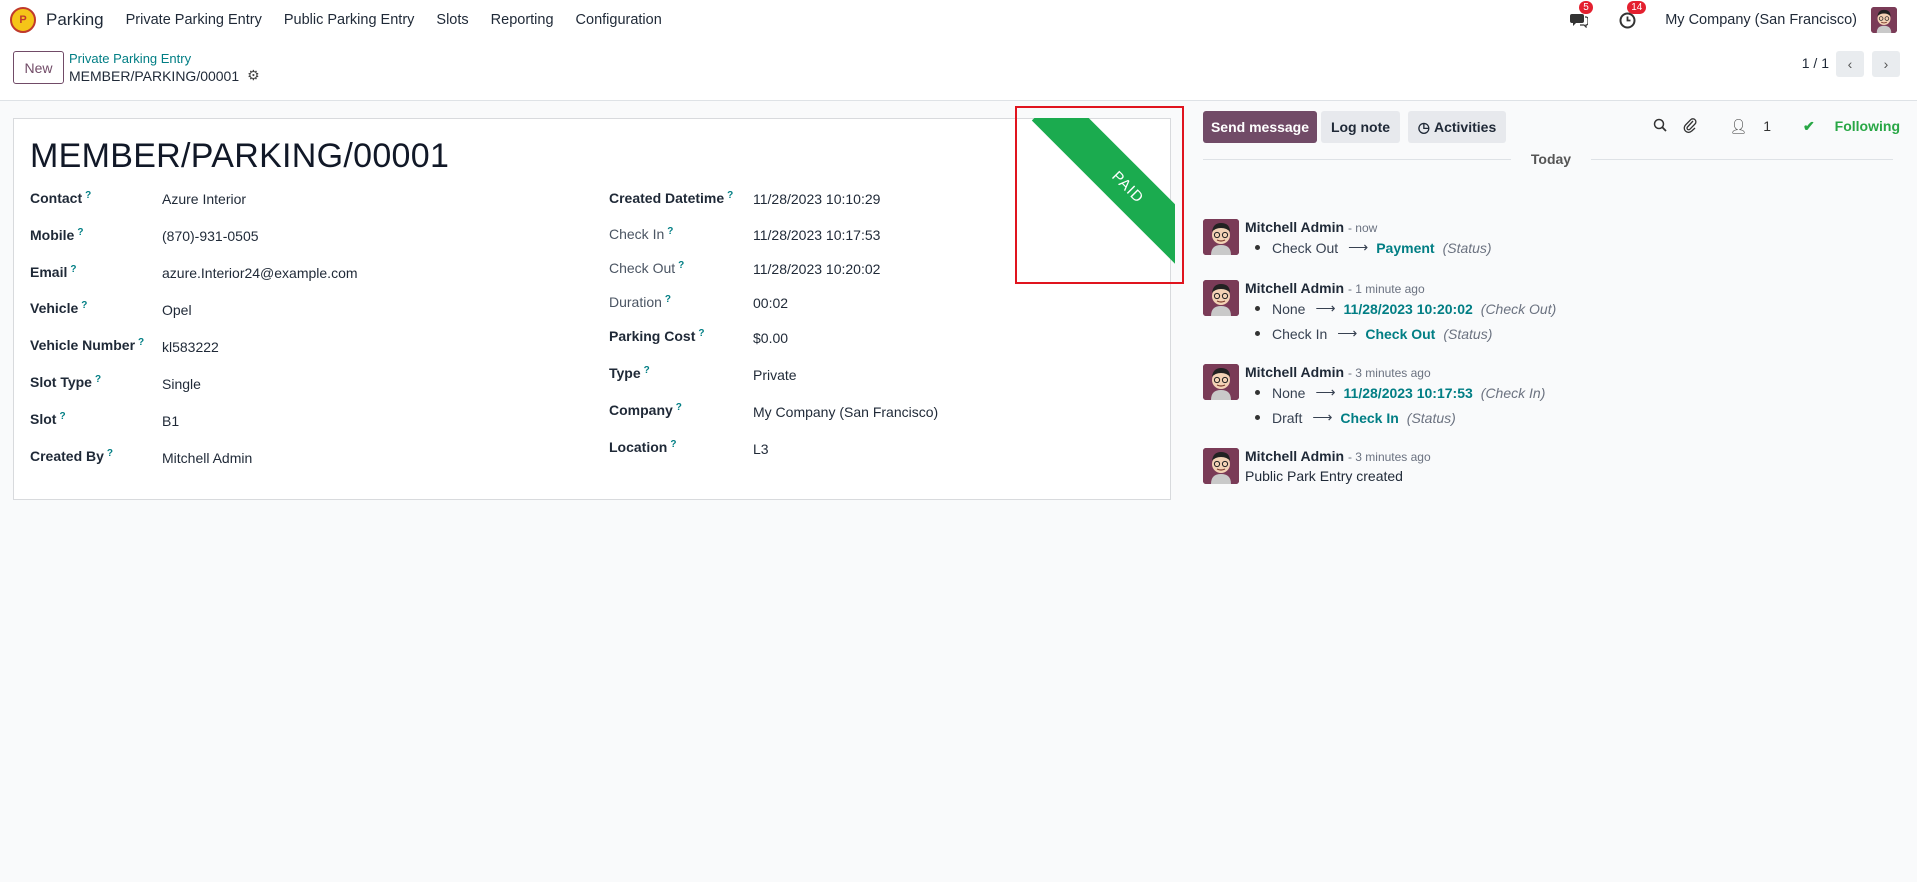 The height and width of the screenshot is (882, 1917). What do you see at coordinates (1632, 15) in the screenshot?
I see `activities-clock-icon: 14` at bounding box center [1632, 15].